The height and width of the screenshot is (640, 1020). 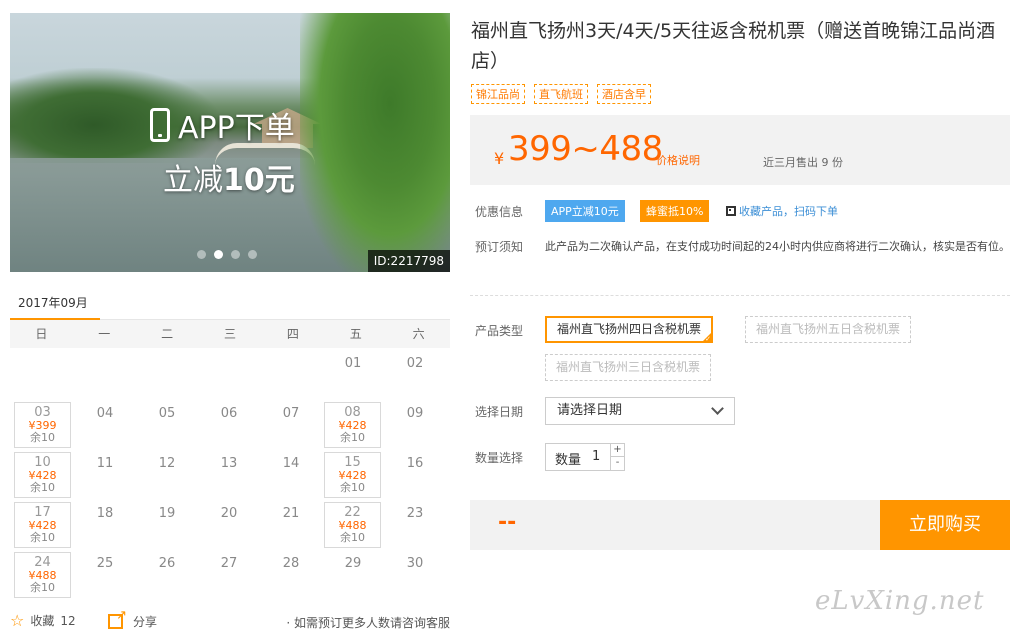 What do you see at coordinates (291, 525) in the screenshot?
I see `calendar-day: 21` at bounding box center [291, 525].